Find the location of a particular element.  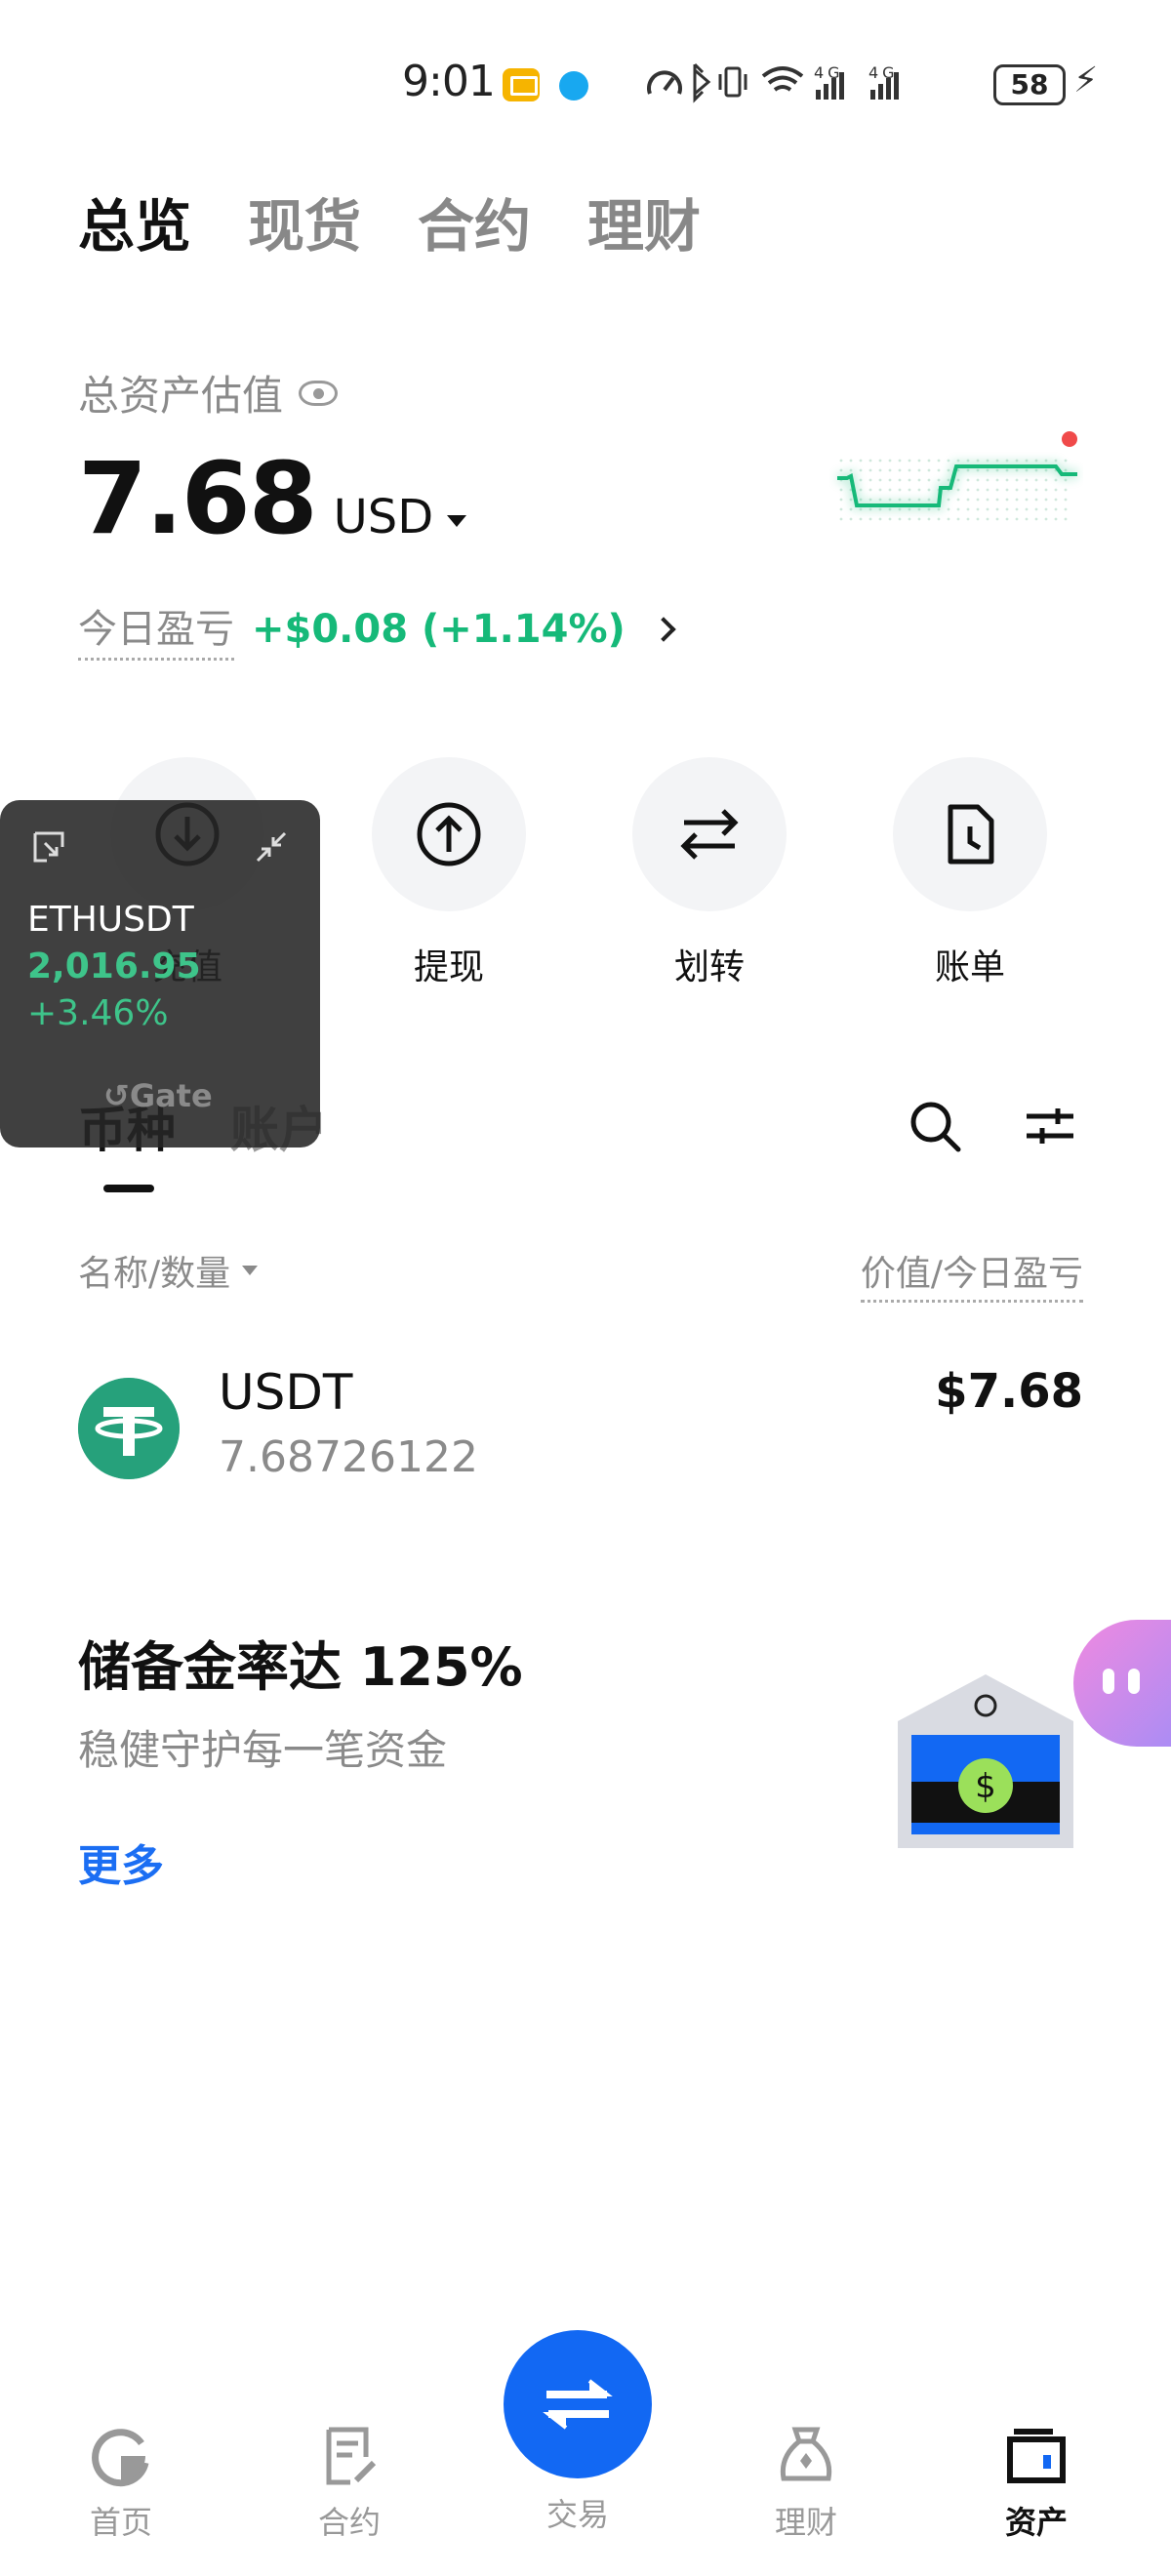

withdraw-button: 提现 is located at coordinates (449, 873).